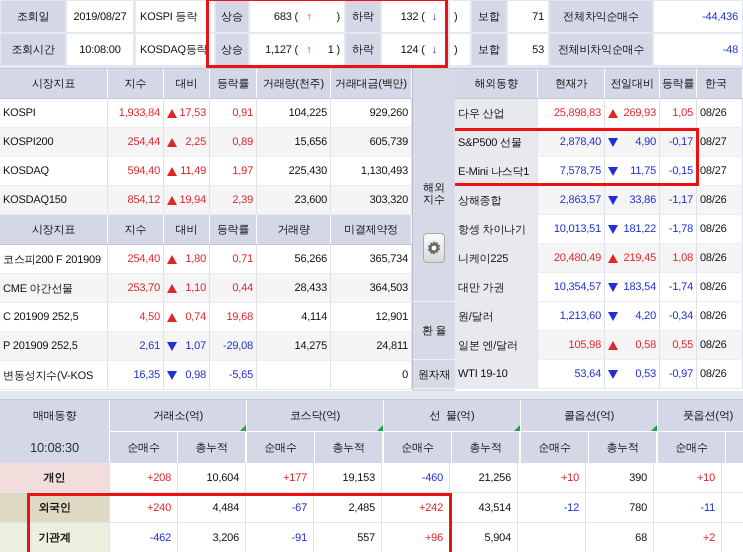  I want to click on table-cell: 19,94, so click(187, 200).